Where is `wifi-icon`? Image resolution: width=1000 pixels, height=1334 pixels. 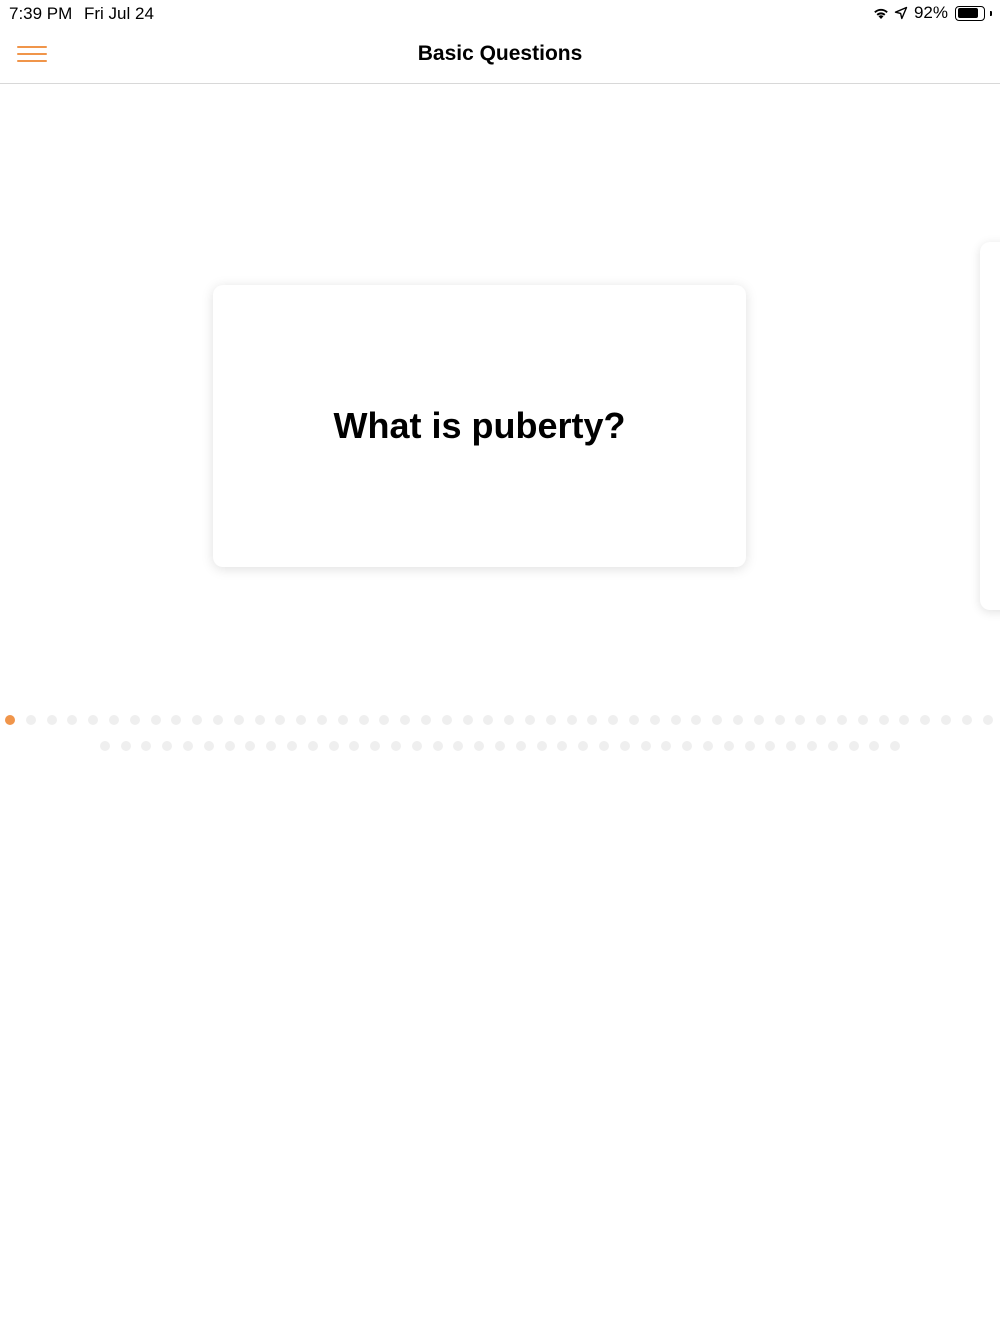
wifi-icon is located at coordinates (881, 13).